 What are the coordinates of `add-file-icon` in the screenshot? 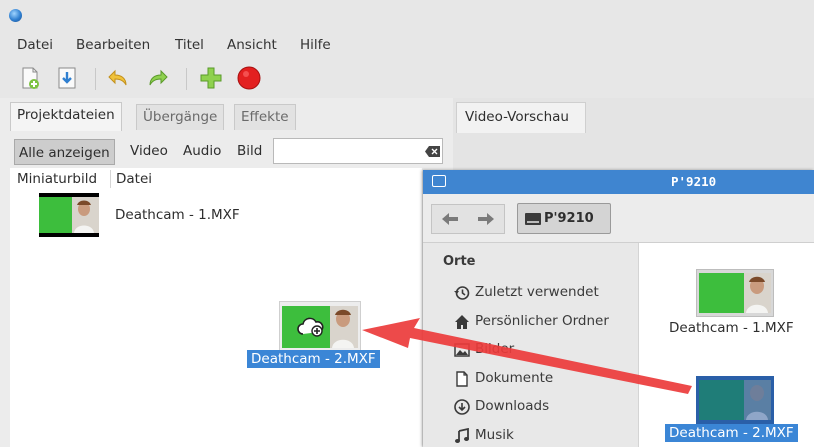 It's located at (211, 78).